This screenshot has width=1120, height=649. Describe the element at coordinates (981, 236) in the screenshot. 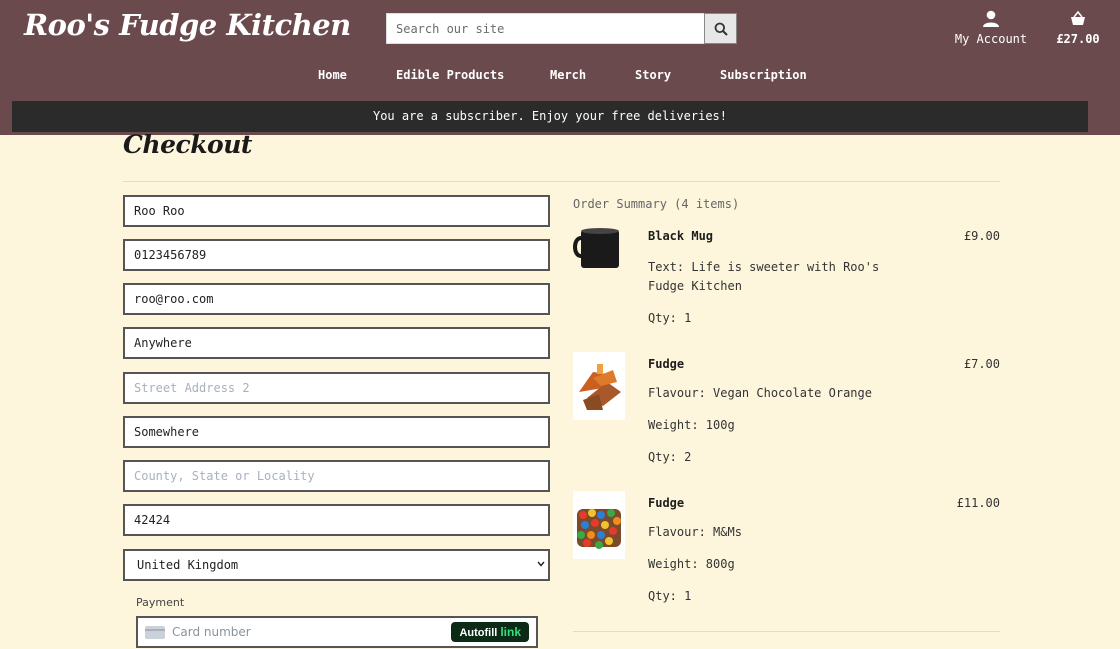

I see `item-price: £9.00` at that location.